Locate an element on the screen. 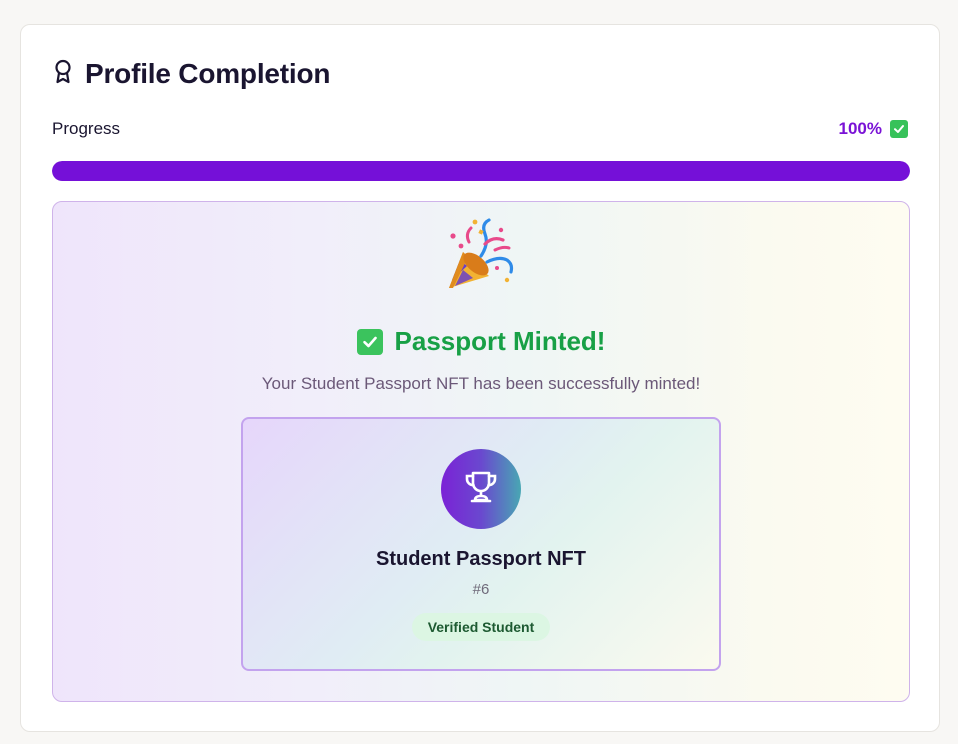 The width and height of the screenshot is (958, 744). minted-title-row: Passport Minted! is located at coordinates (481, 341).